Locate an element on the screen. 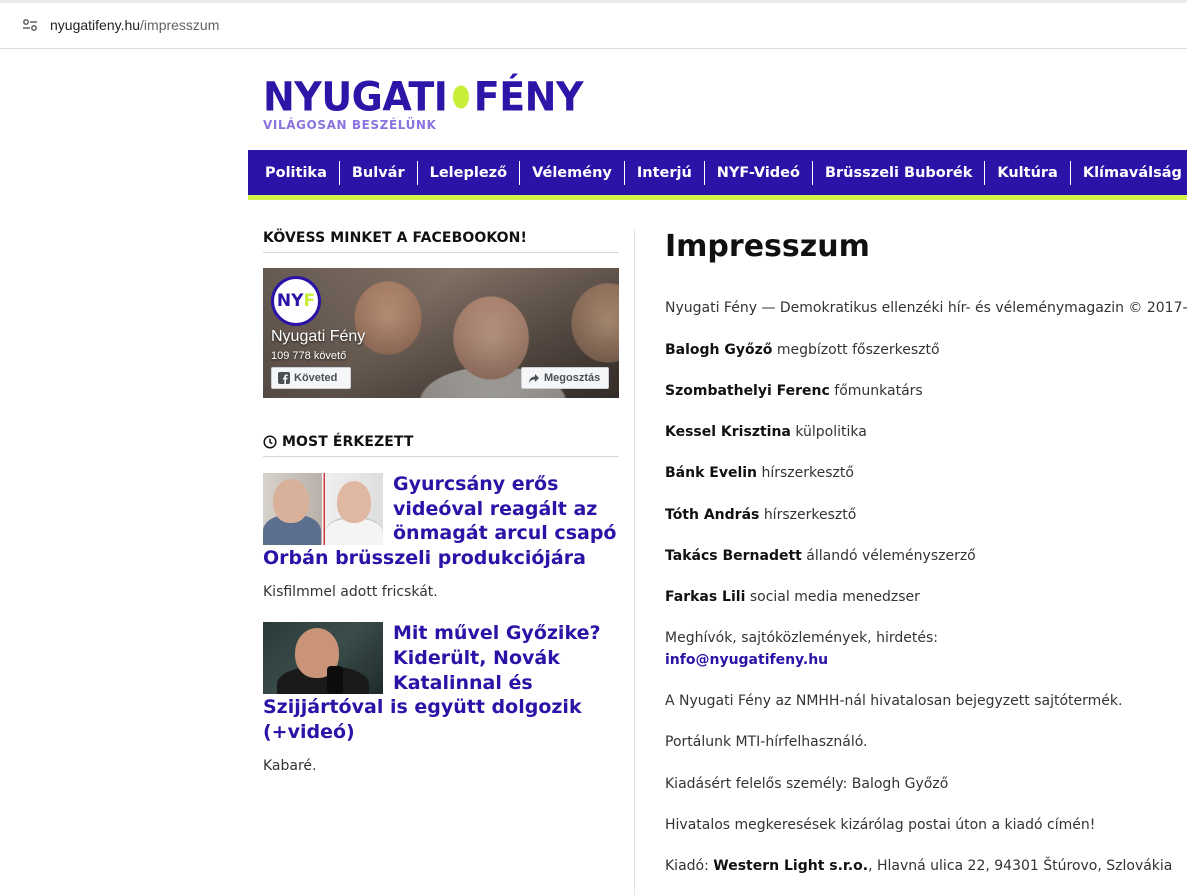 The height and width of the screenshot is (895, 1187). nav-item-brusszeli-buborek: Brüsszeli Buborék is located at coordinates (899, 172).